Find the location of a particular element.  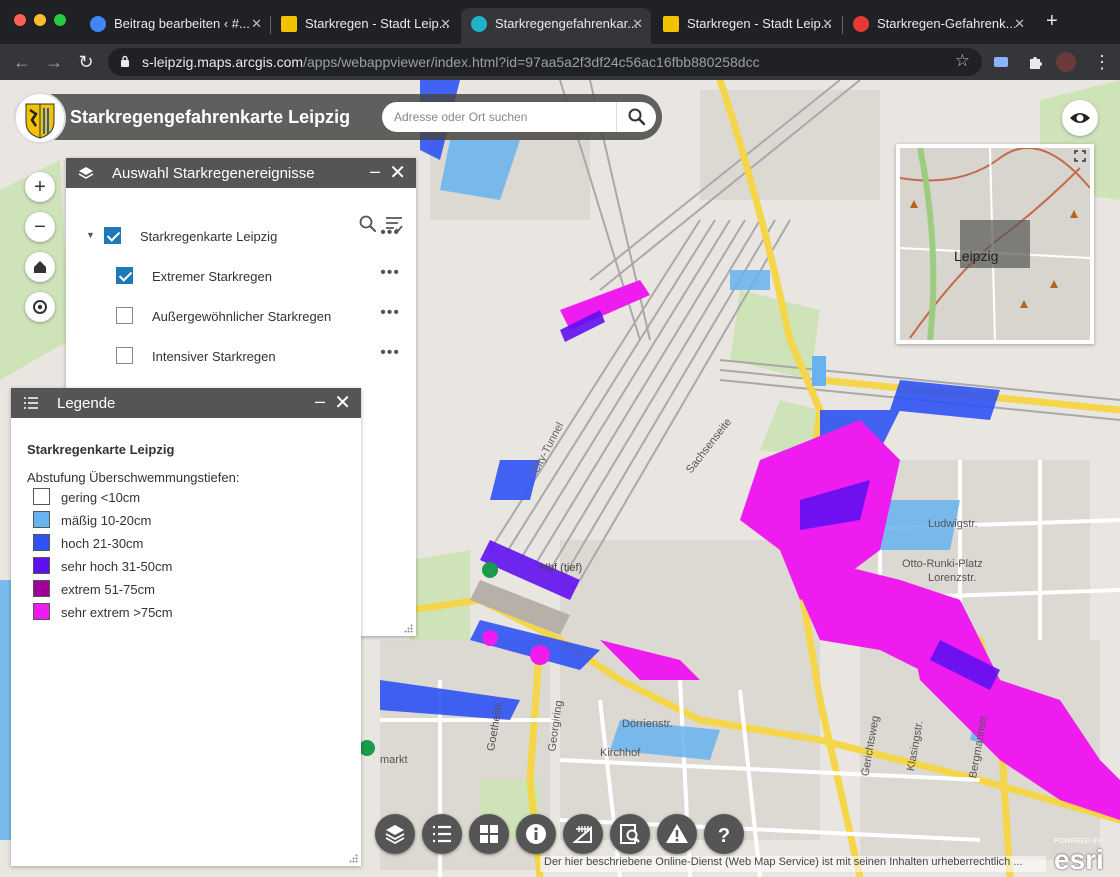

eye-icon is located at coordinates (1080, 118).